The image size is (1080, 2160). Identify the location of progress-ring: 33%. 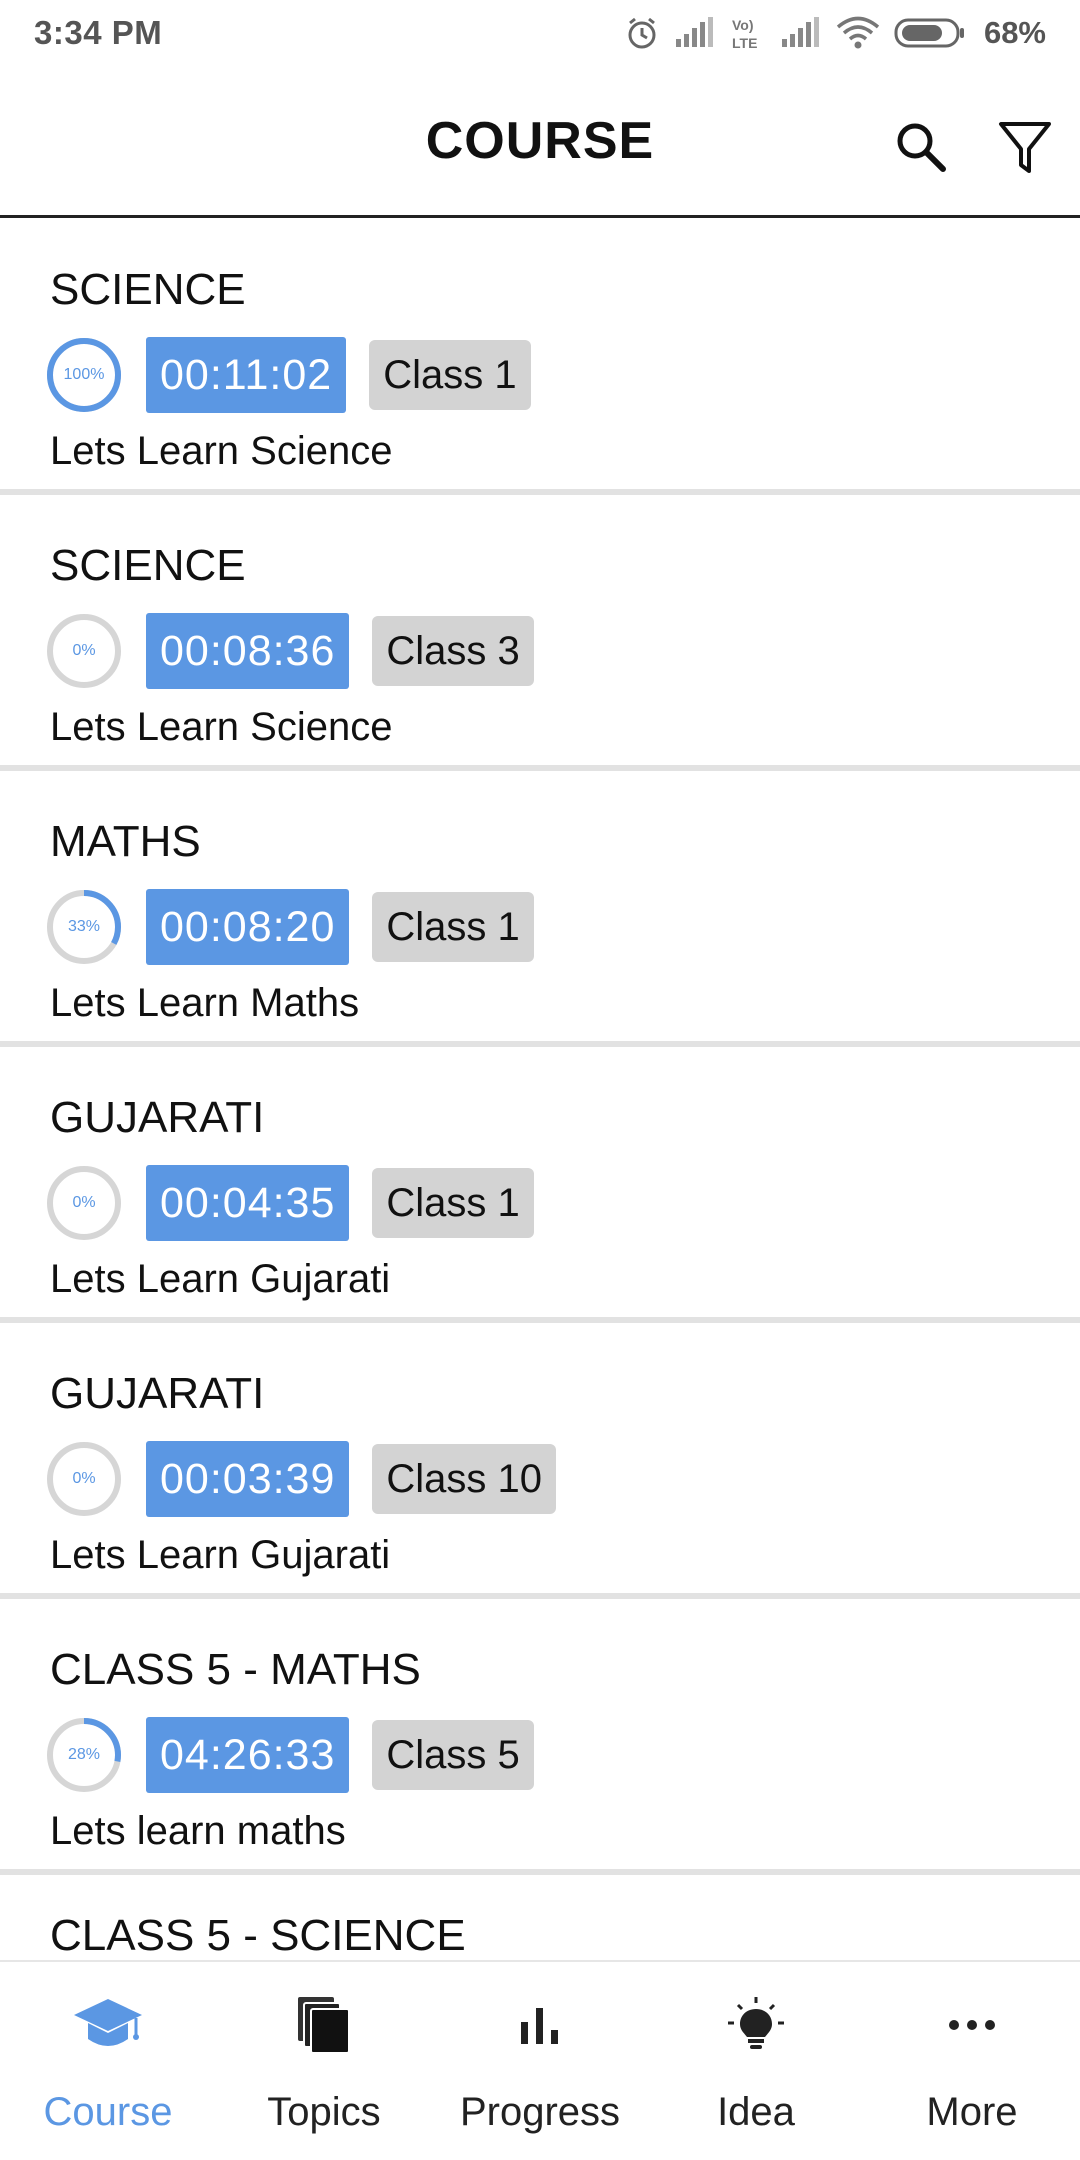
(84, 927).